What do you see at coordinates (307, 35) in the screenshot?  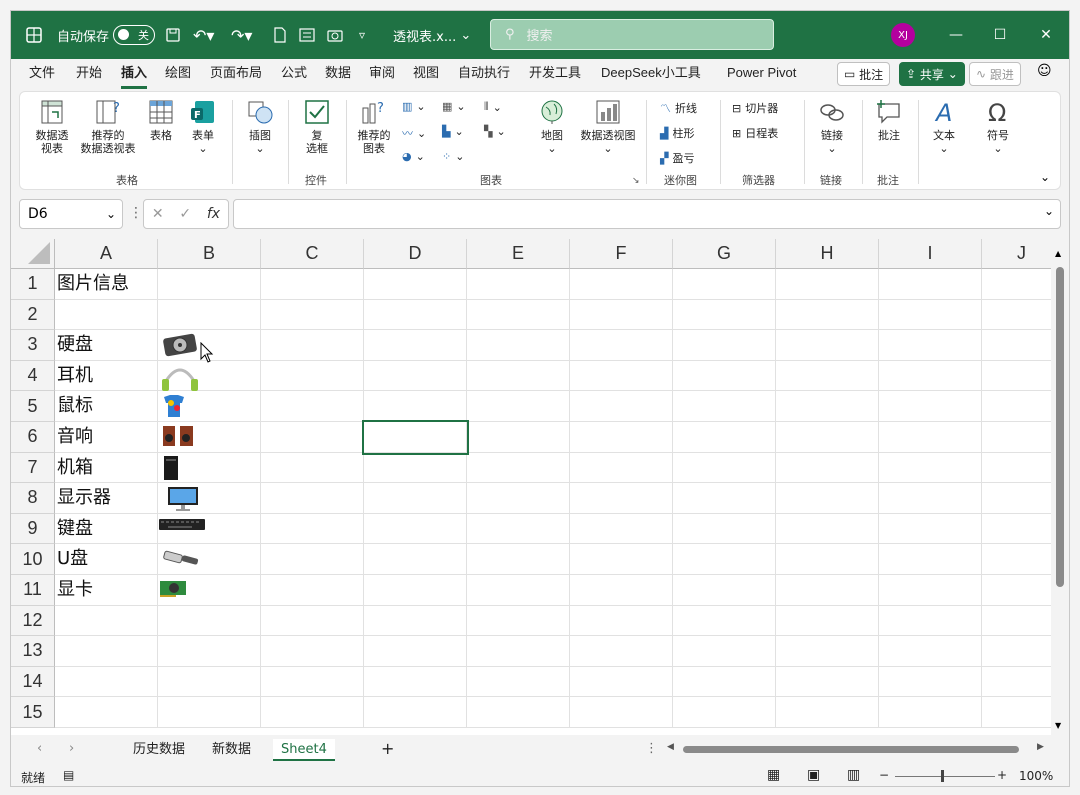 I see `form-icon` at bounding box center [307, 35].